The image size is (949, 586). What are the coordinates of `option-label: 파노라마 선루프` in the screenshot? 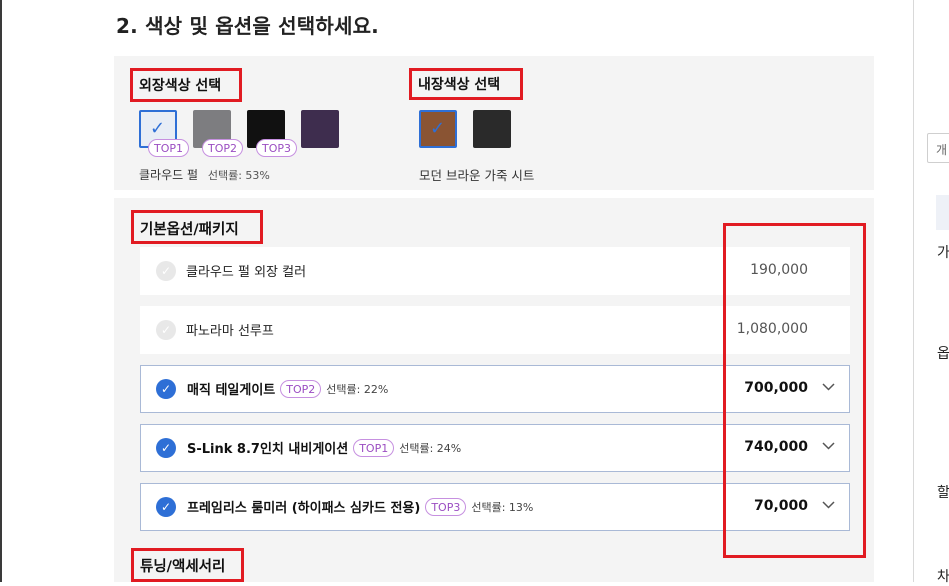 It's located at (230, 331).